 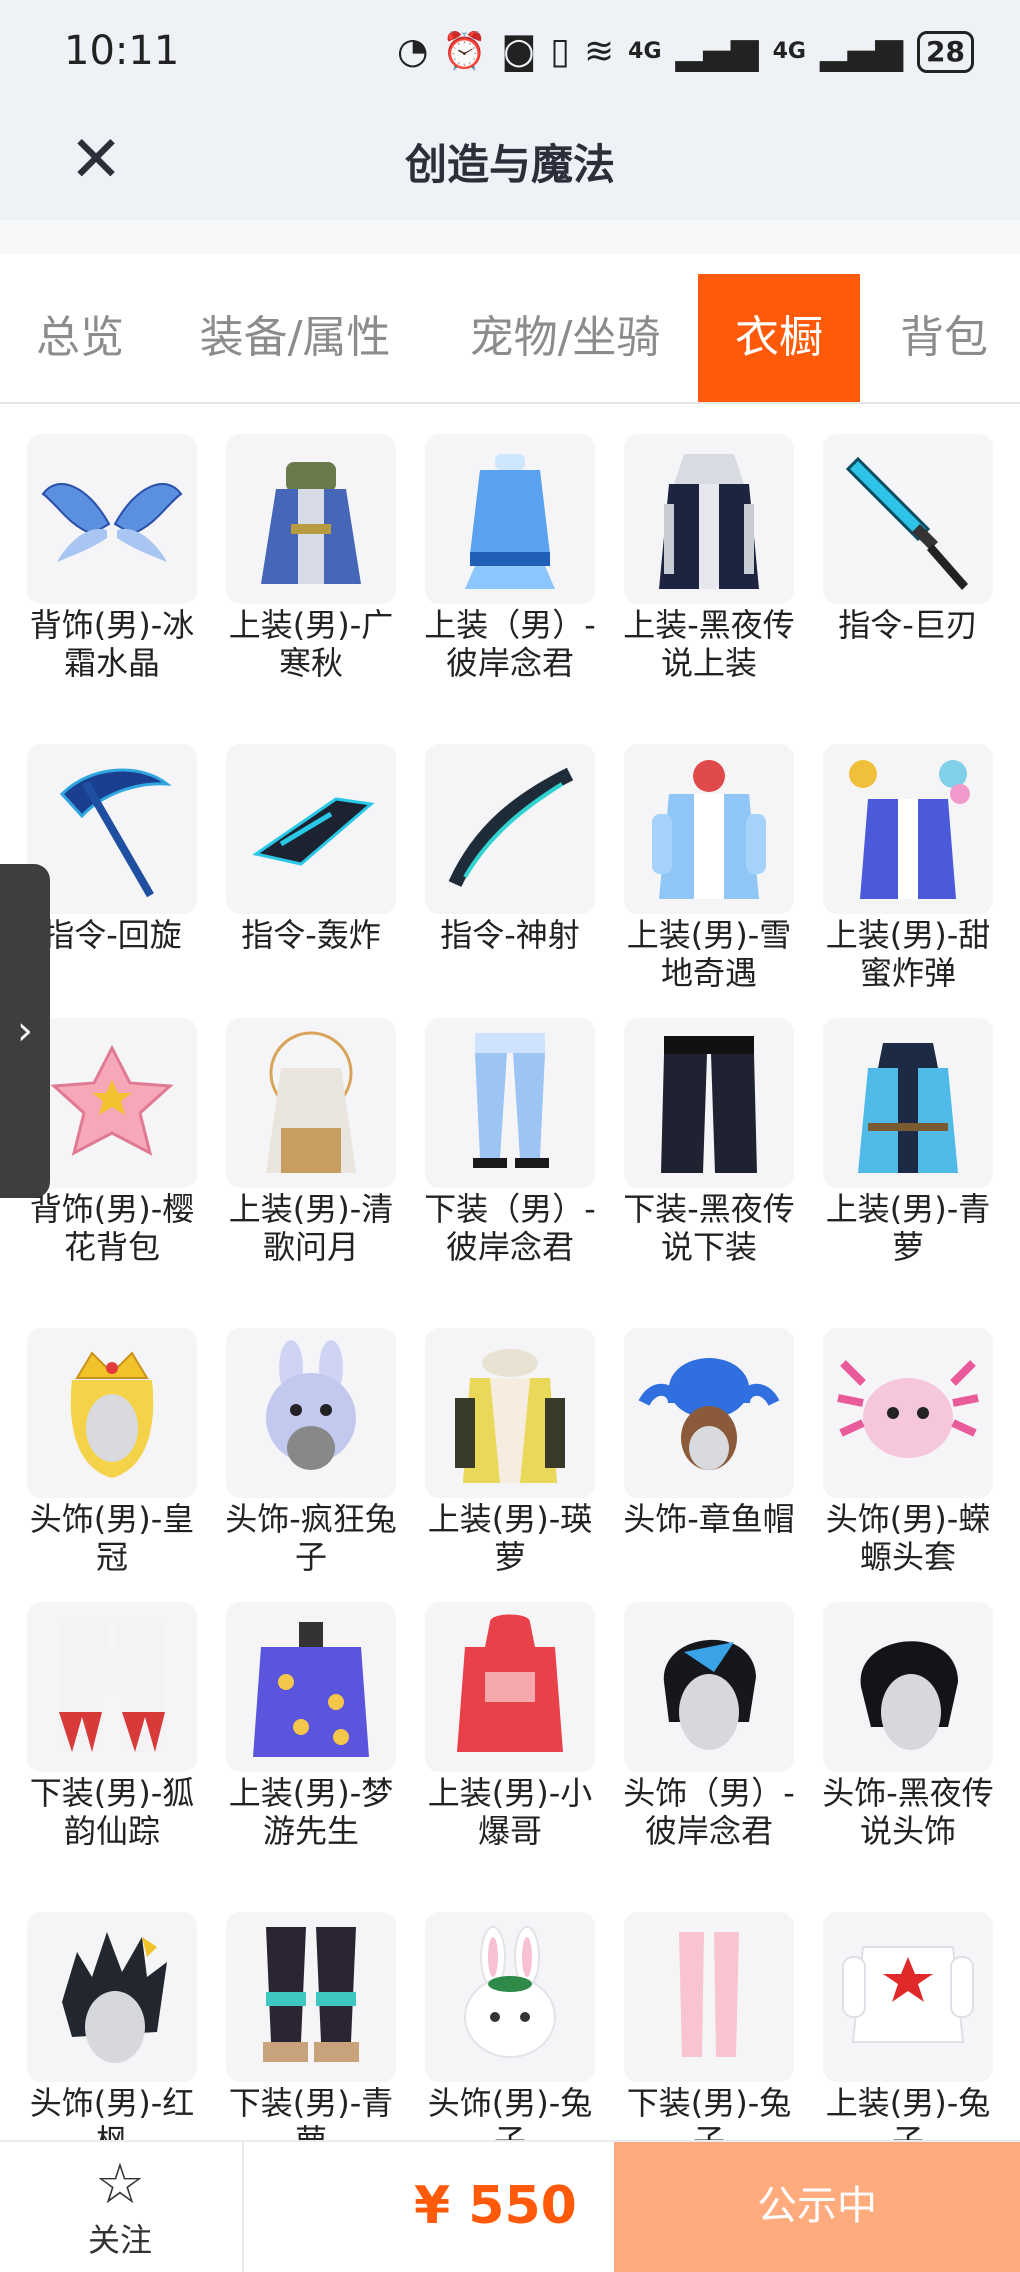 I want to click on wardrobe-item: 头饰-章鱼帽, so click(x=709, y=1433).